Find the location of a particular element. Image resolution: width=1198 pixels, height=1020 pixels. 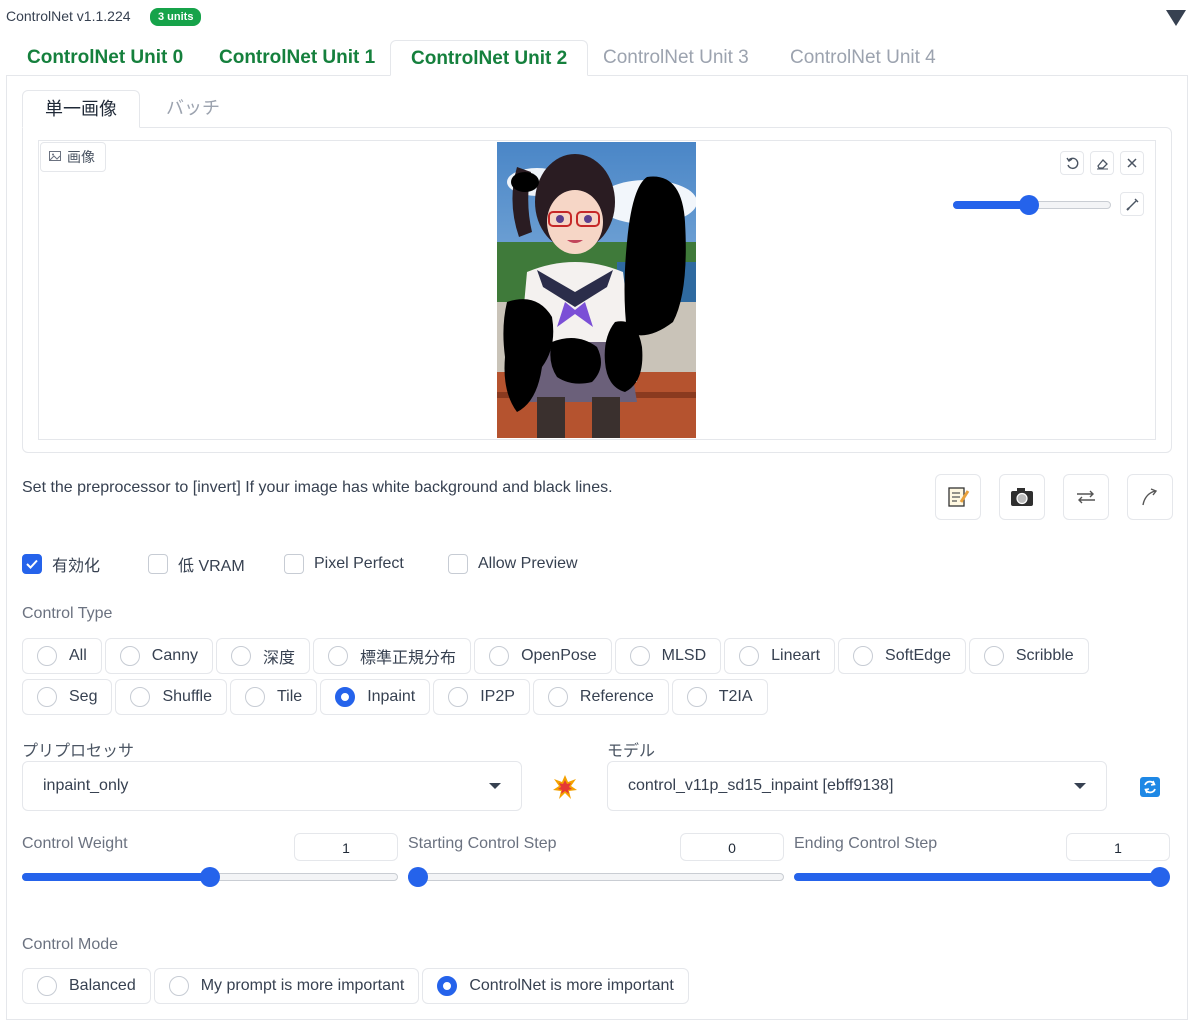

control-mode-option: ControlNet is more important is located at coordinates (555, 986).